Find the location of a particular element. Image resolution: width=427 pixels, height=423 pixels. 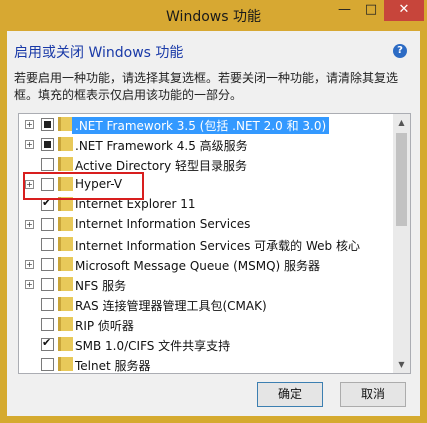

scroll-down-icon: ▼ is located at coordinates (401, 364).